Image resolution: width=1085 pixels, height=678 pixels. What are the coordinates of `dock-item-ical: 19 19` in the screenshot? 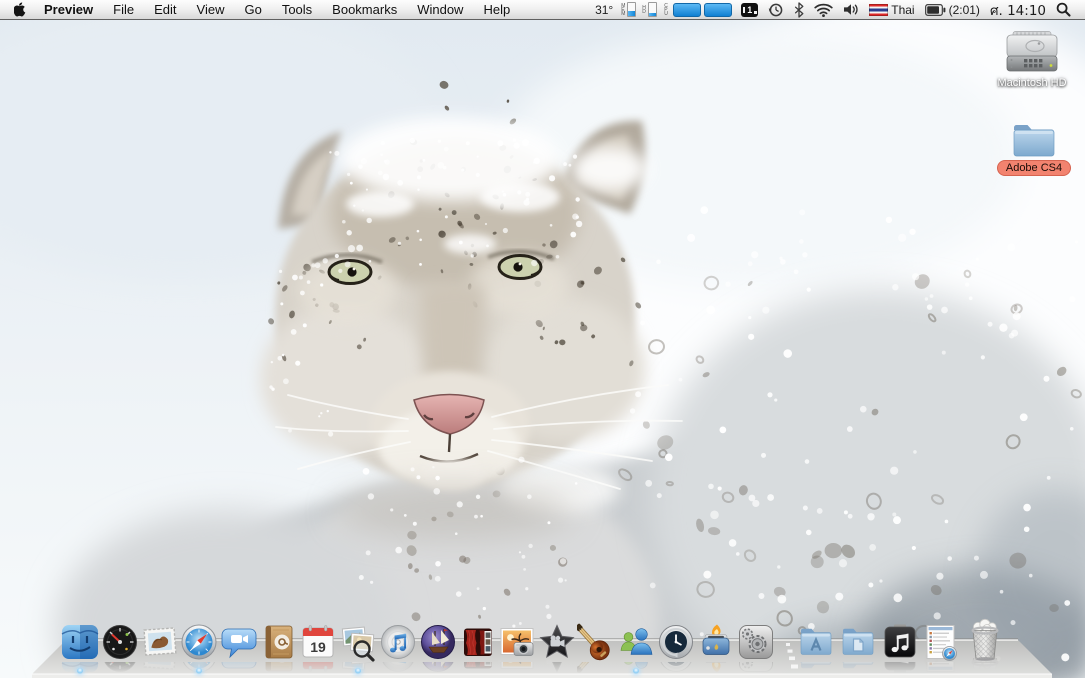 It's located at (318, 647).